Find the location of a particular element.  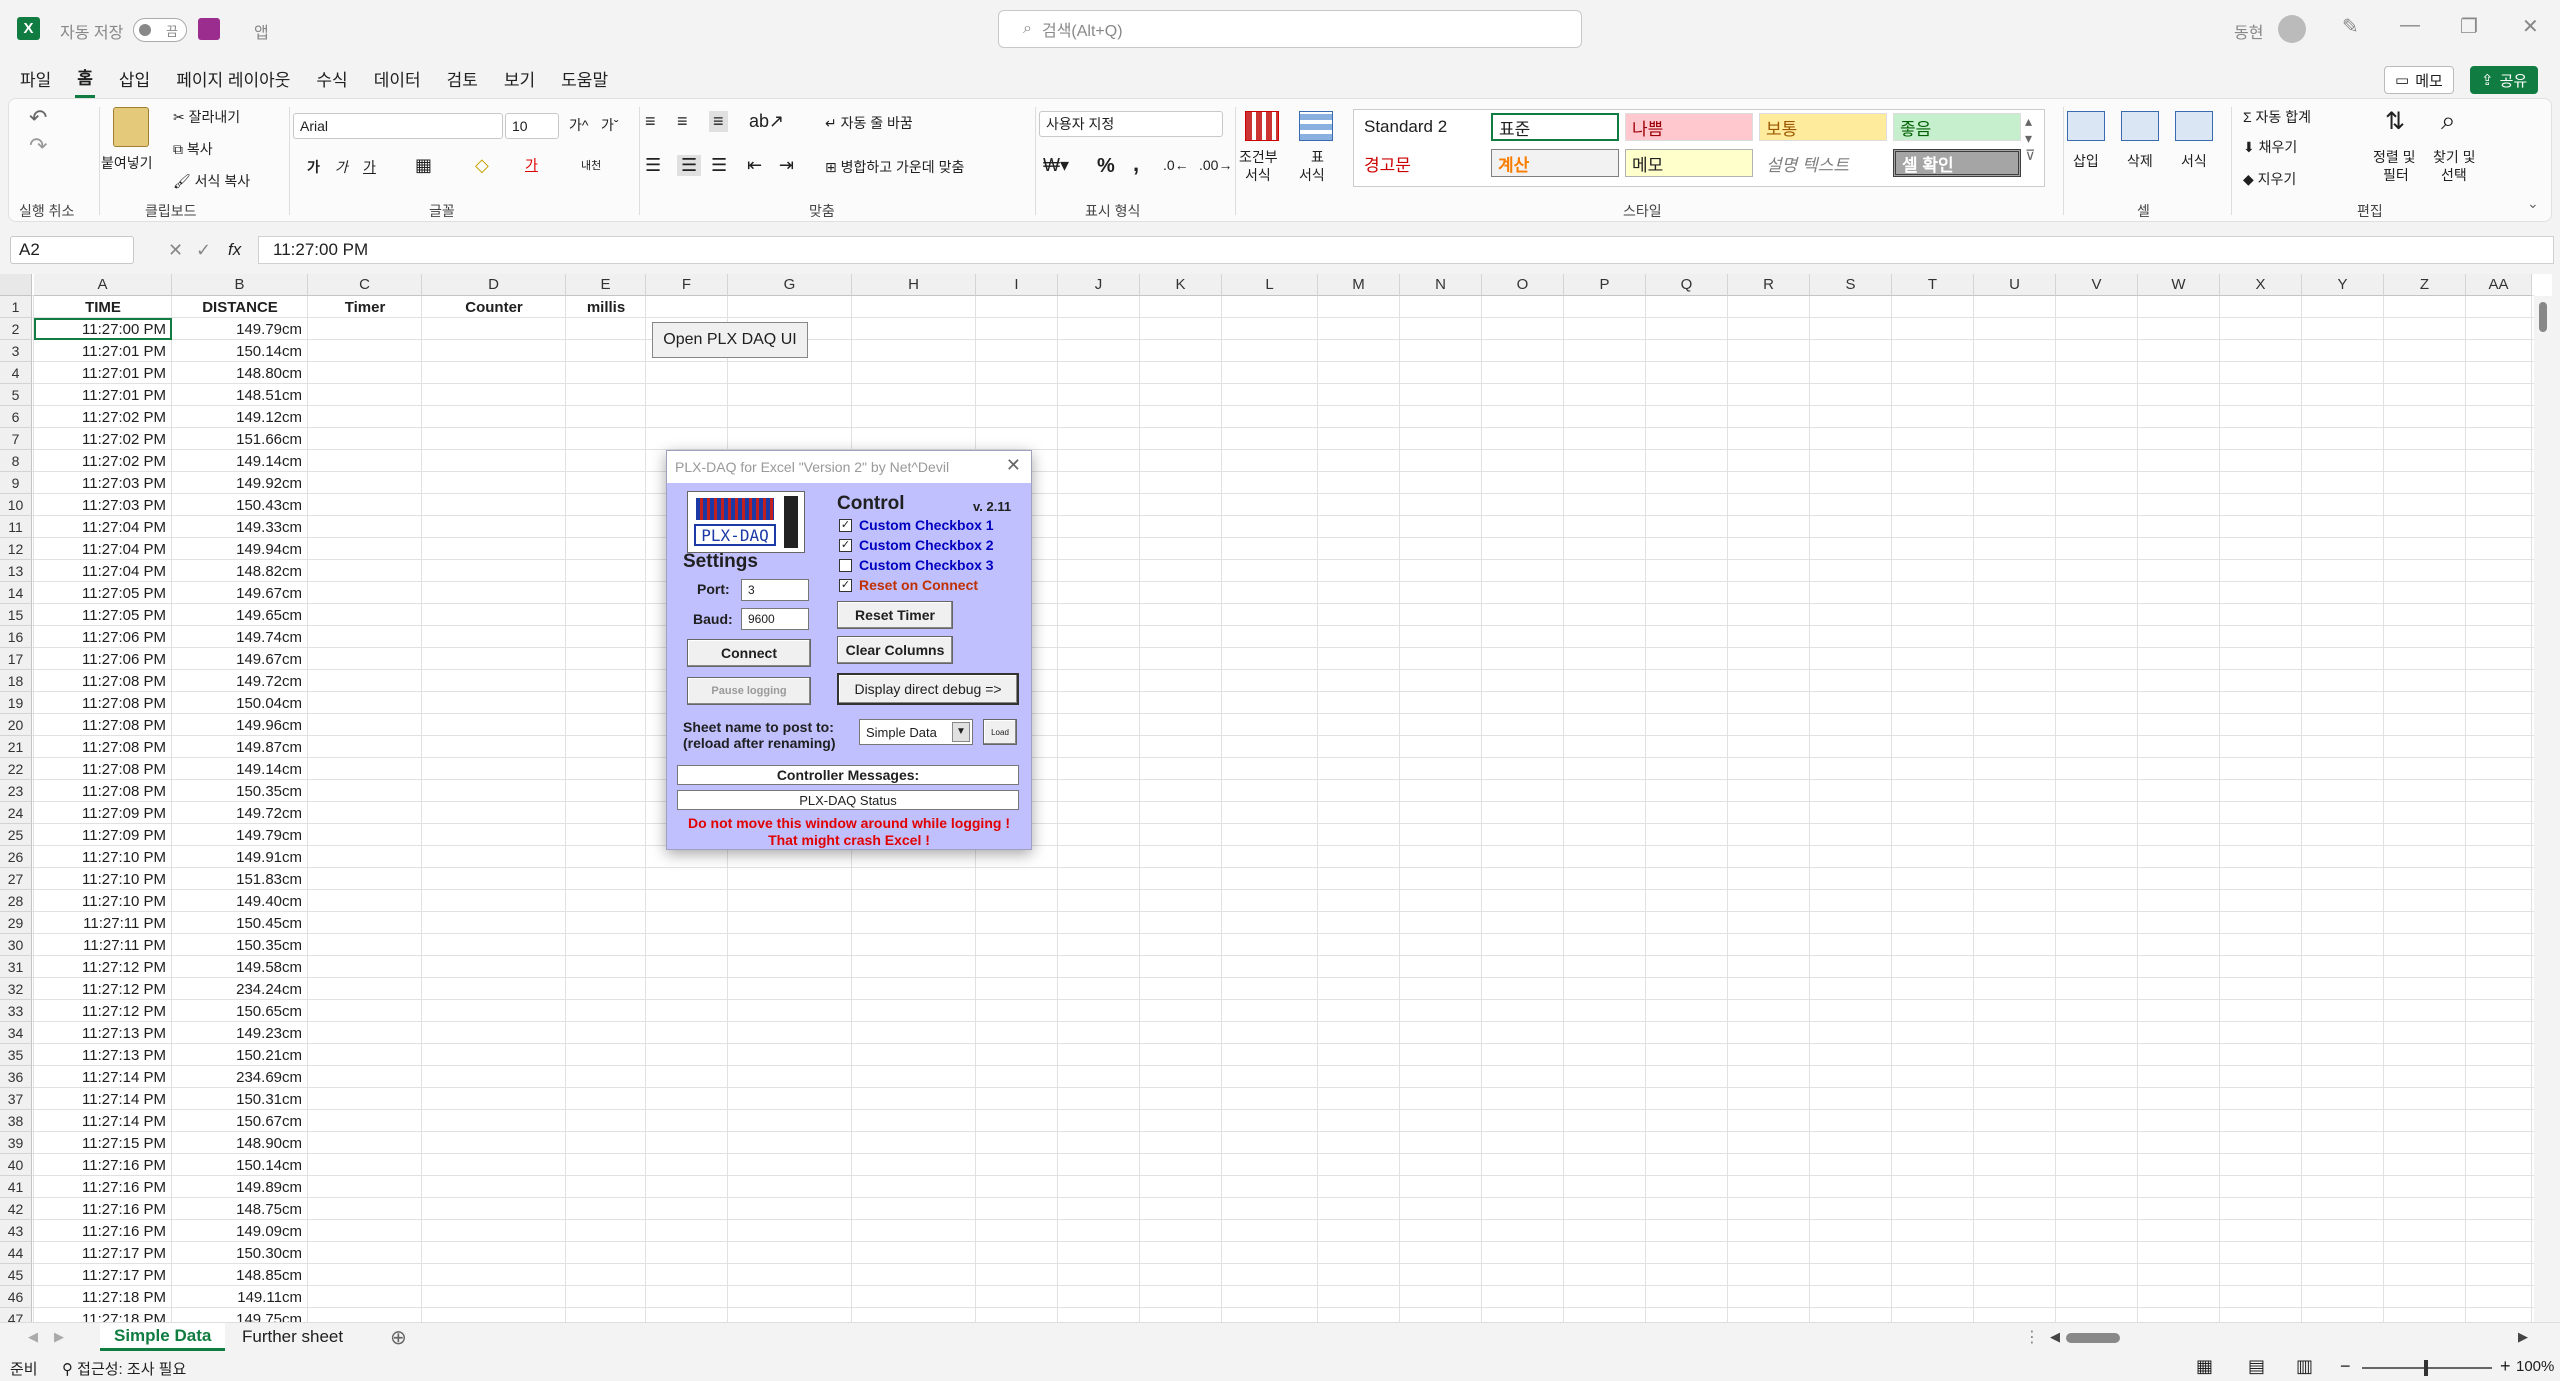

row-header: 6 is located at coordinates (16, 417).